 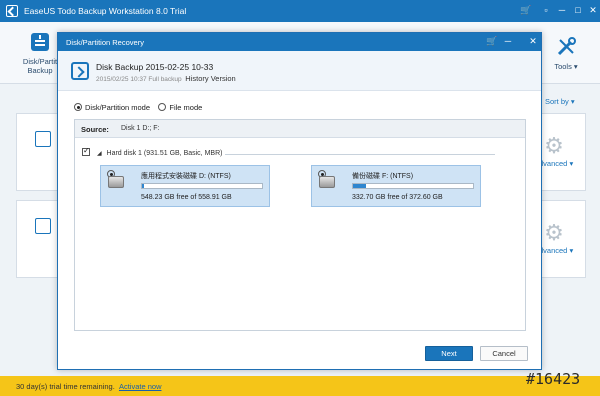 I want to click on history-version-link: History Version, so click(x=210, y=78).